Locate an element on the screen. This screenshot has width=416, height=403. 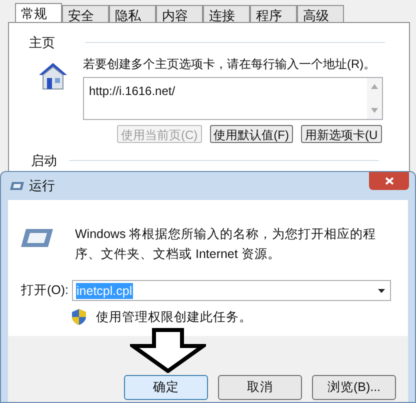
section-title: 启动 is located at coordinates (44, 161).